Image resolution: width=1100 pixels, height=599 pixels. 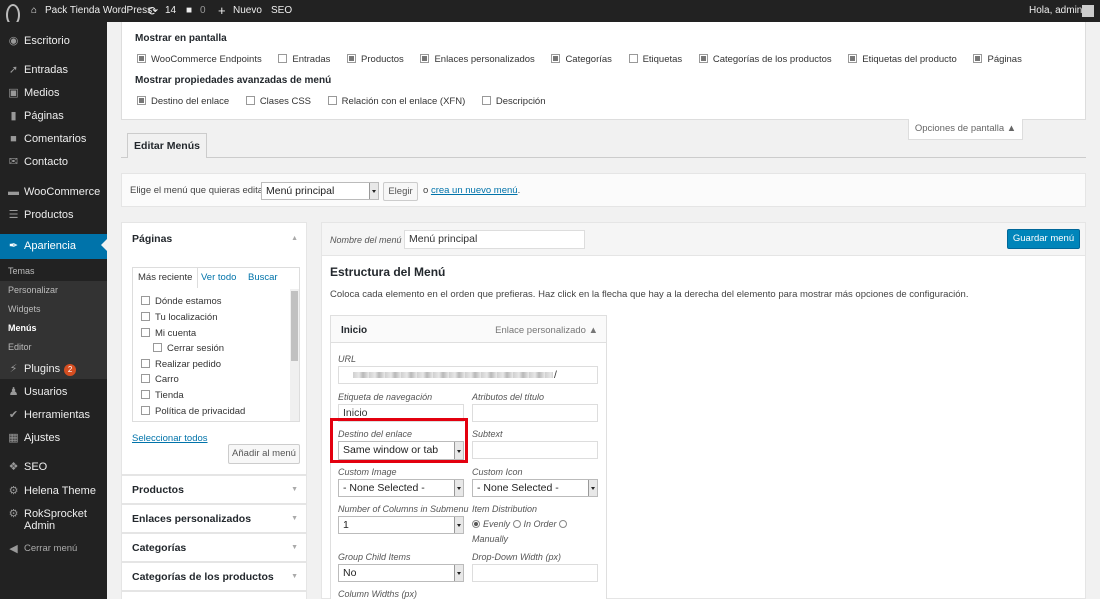 What do you see at coordinates (222, 11) in the screenshot?
I see `plus-icon: +` at bounding box center [222, 11].